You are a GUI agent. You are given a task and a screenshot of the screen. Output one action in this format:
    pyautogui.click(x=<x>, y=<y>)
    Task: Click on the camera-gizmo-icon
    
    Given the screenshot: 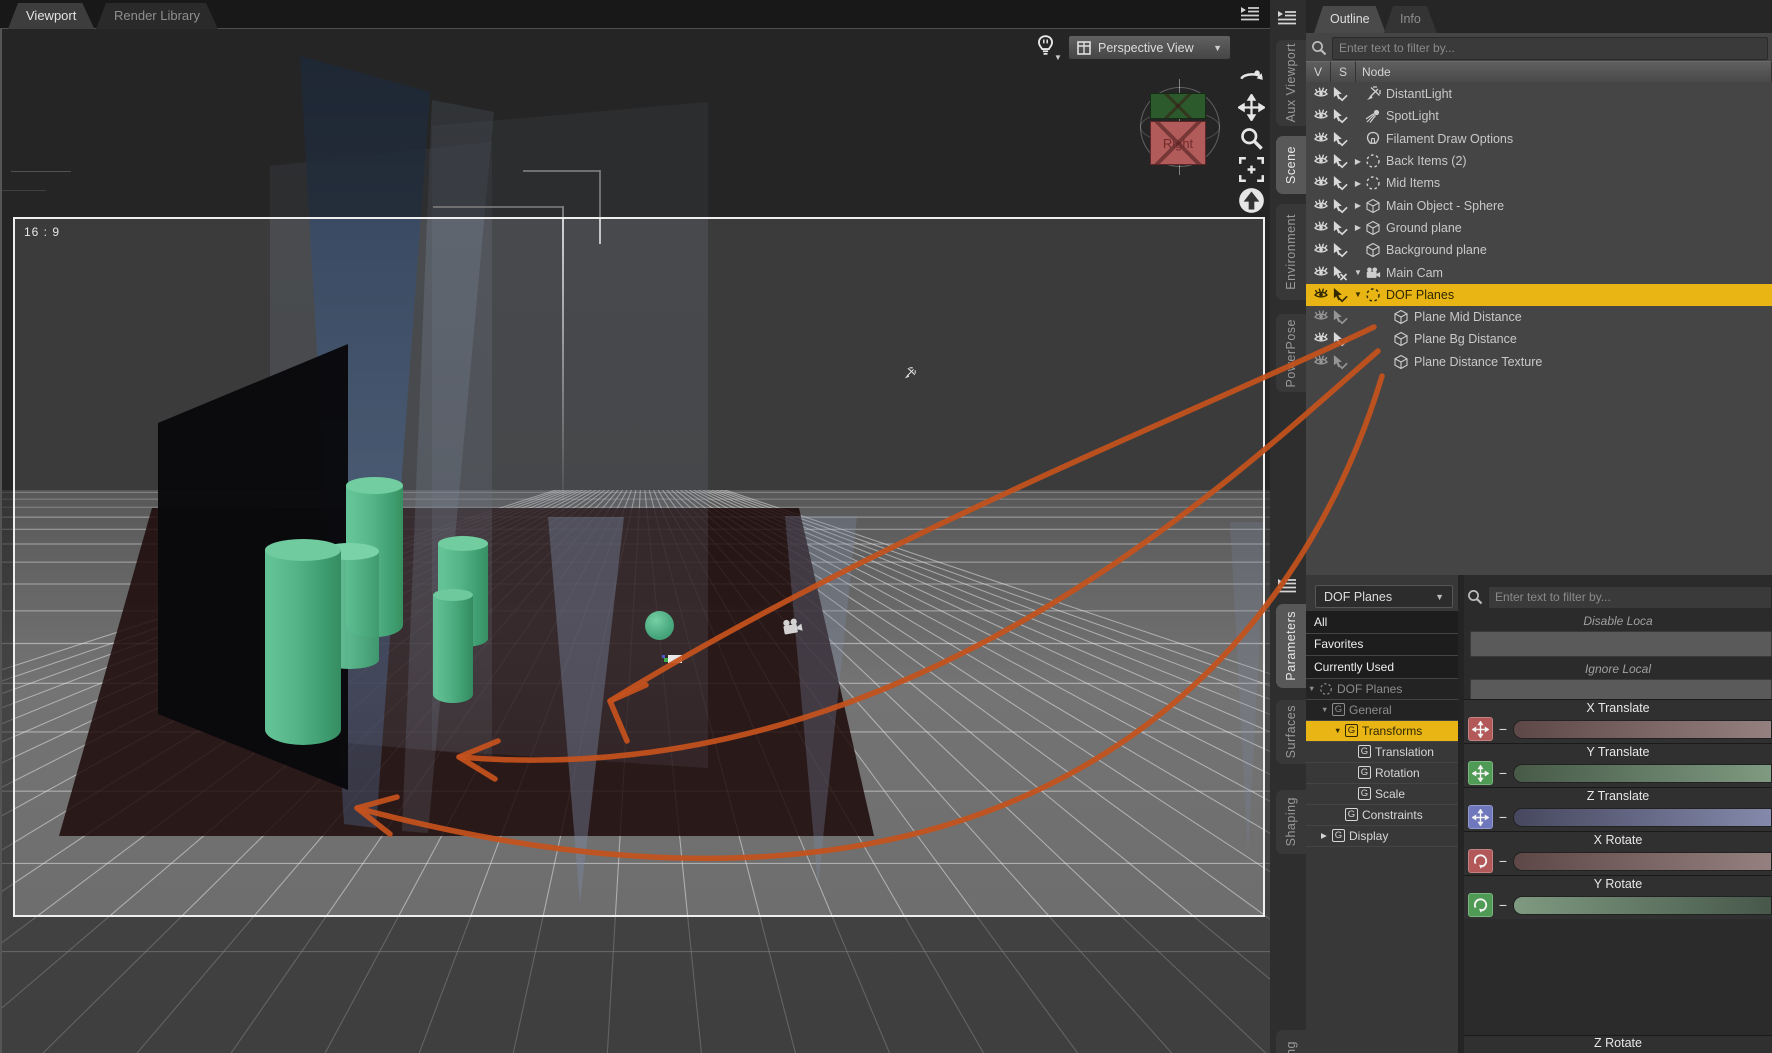 What is the action you would take?
    pyautogui.click(x=792, y=626)
    